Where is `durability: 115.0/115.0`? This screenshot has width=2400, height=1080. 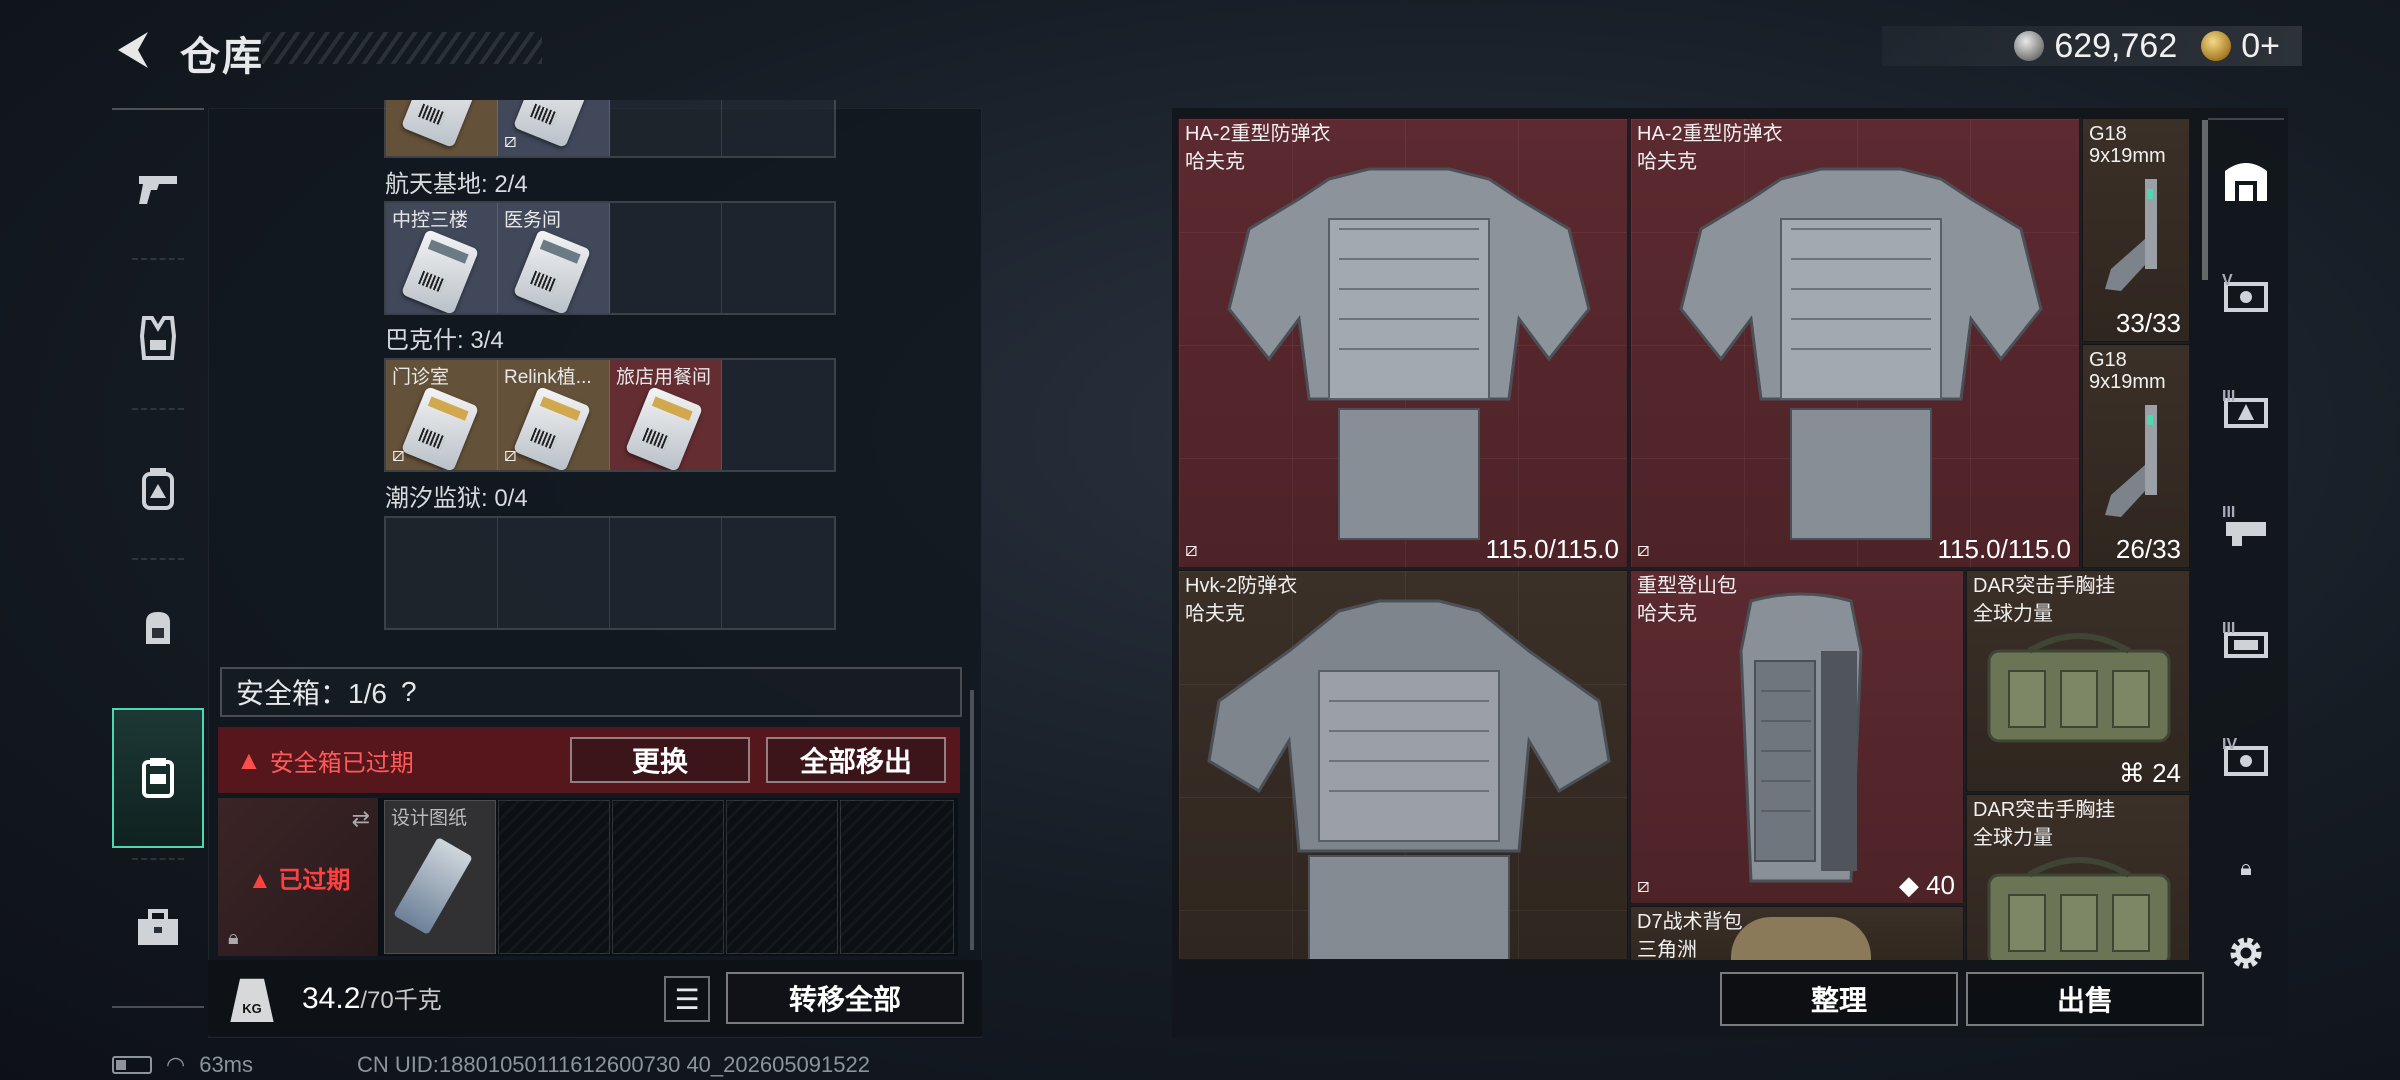 durability: 115.0/115.0 is located at coordinates (2004, 549).